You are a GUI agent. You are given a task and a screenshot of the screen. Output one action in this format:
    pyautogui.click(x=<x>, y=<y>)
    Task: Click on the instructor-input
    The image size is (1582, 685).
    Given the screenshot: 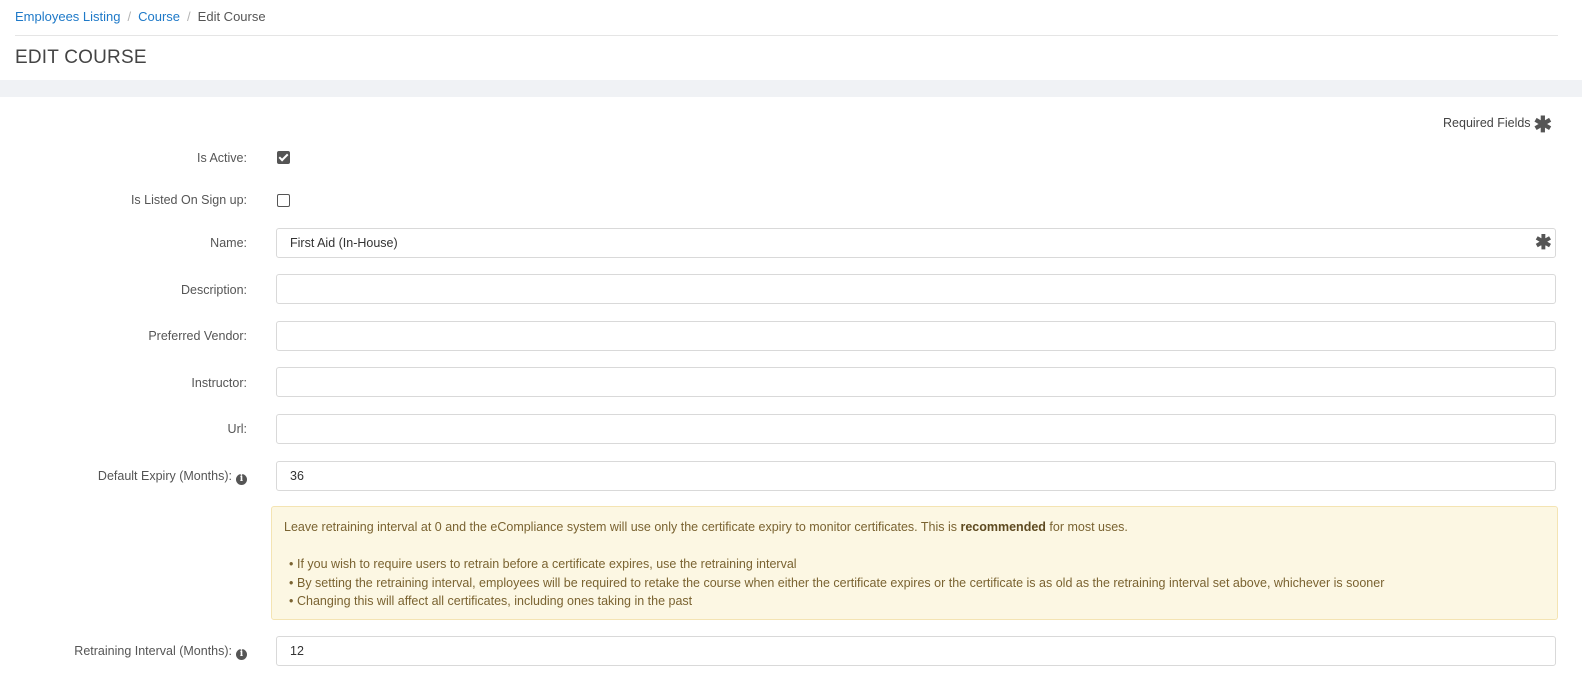 What is the action you would take?
    pyautogui.click(x=916, y=382)
    